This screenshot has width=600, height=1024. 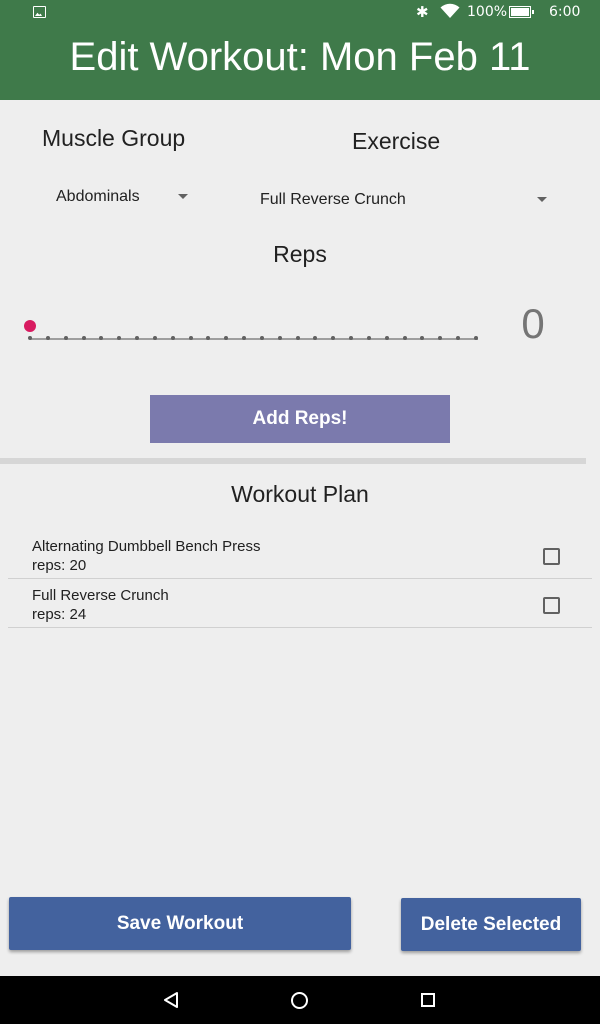 What do you see at coordinates (300, 57) in the screenshot?
I see `page-title: Edit Workout: Mon Feb 11` at bounding box center [300, 57].